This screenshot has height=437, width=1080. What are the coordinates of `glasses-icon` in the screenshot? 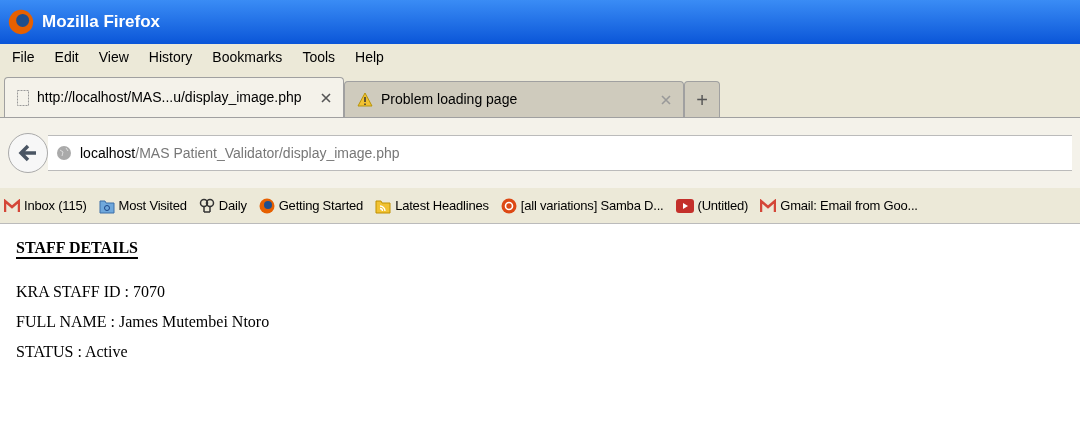 It's located at (206, 205).